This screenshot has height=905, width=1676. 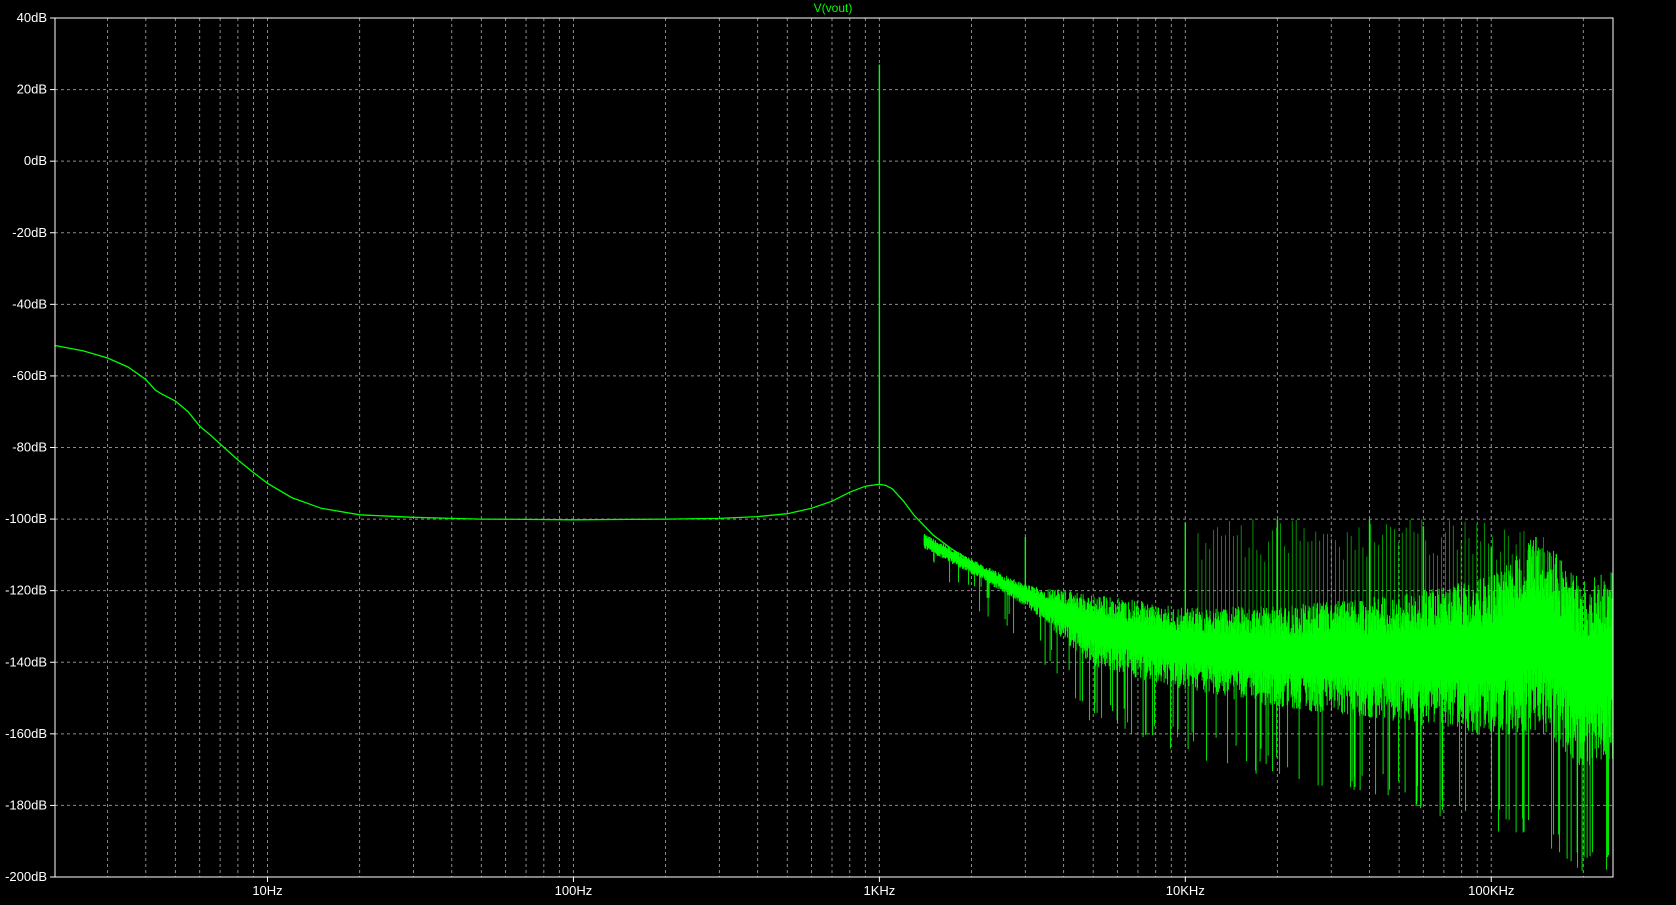 What do you see at coordinates (833, 8) in the screenshot?
I see `trace-title: V(vout)` at bounding box center [833, 8].